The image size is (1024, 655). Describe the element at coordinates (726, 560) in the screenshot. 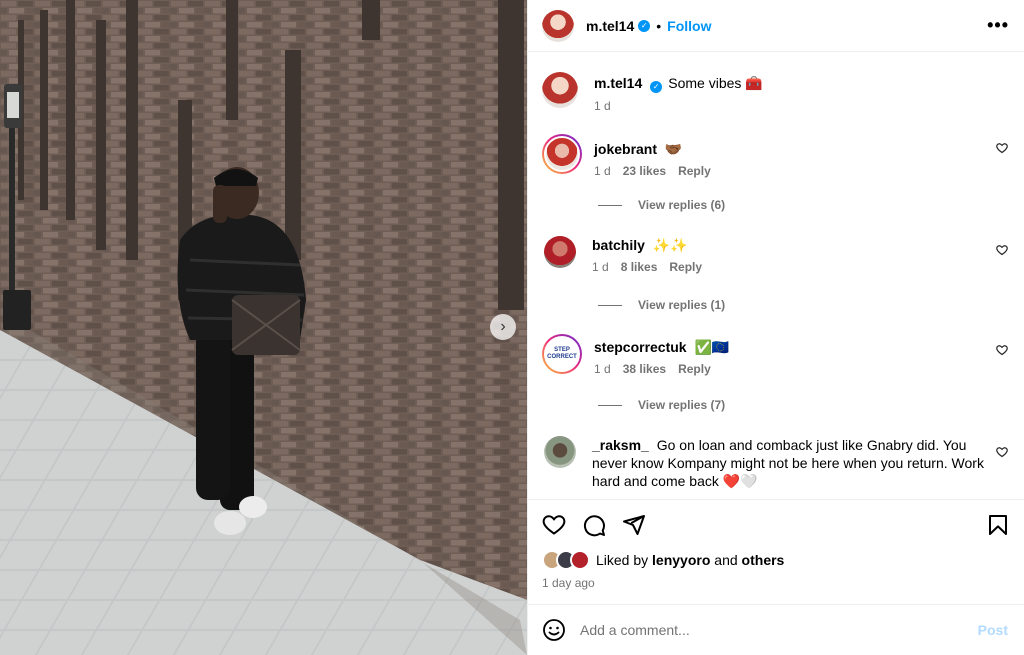

I see `liked-by-and: and` at that location.